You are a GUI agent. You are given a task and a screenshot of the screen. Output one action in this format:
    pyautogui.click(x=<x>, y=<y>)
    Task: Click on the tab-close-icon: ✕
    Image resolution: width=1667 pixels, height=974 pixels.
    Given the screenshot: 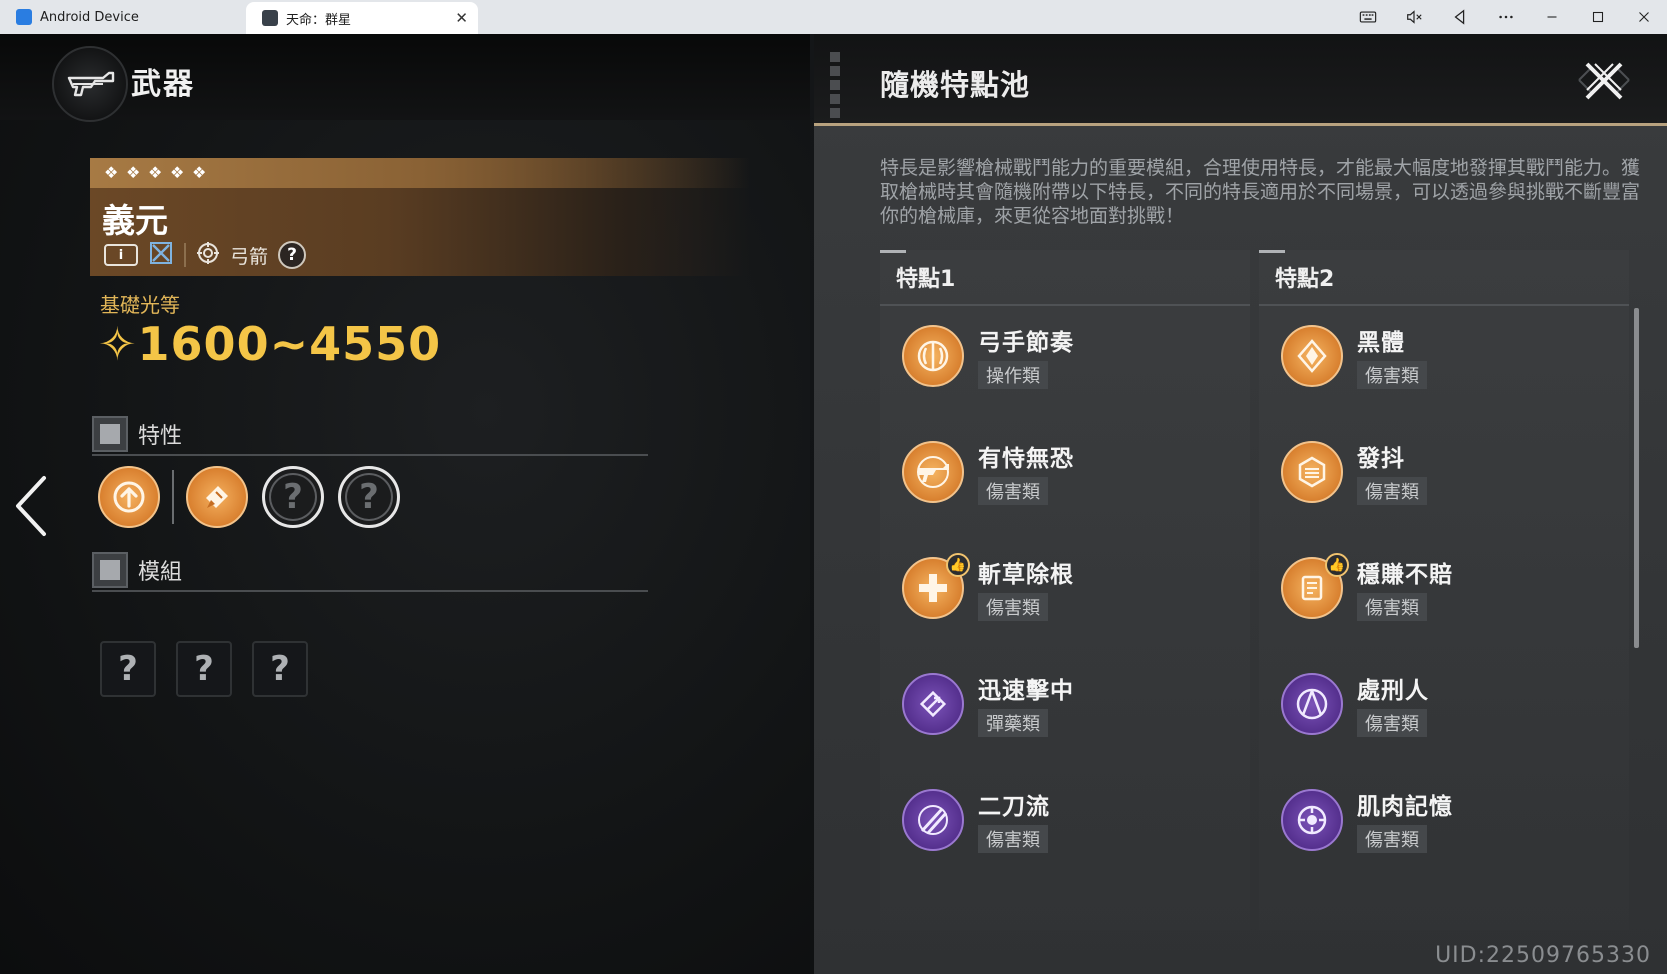 What is the action you would take?
    pyautogui.click(x=461, y=18)
    